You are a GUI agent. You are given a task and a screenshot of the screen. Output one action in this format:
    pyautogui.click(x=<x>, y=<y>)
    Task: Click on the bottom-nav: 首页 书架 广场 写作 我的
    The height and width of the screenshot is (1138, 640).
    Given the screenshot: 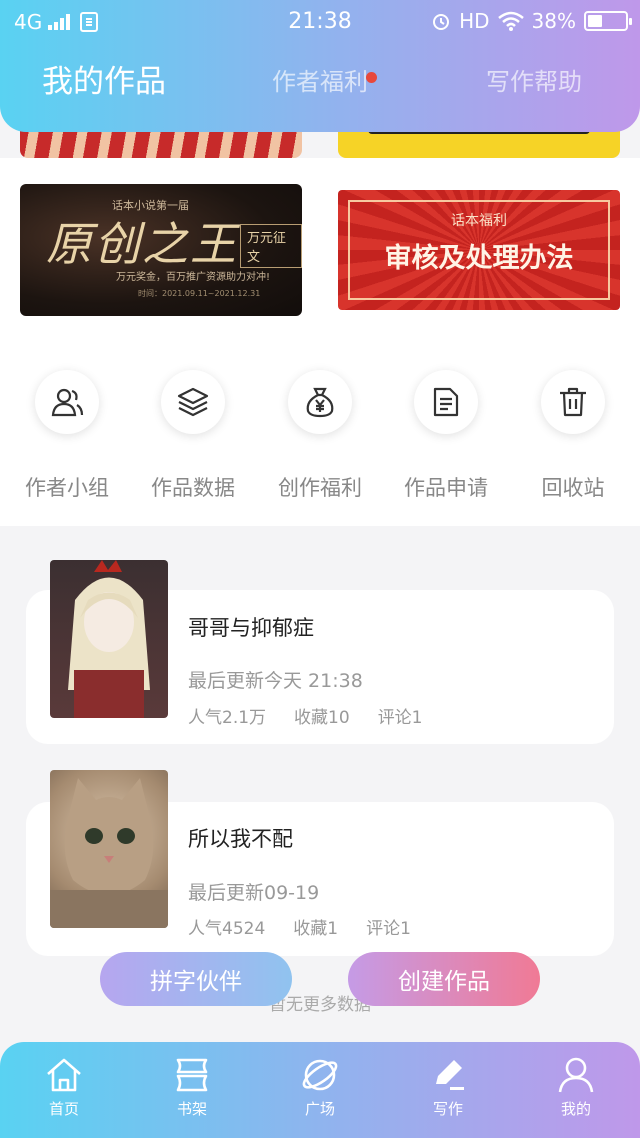 What is the action you would take?
    pyautogui.click(x=320, y=1090)
    